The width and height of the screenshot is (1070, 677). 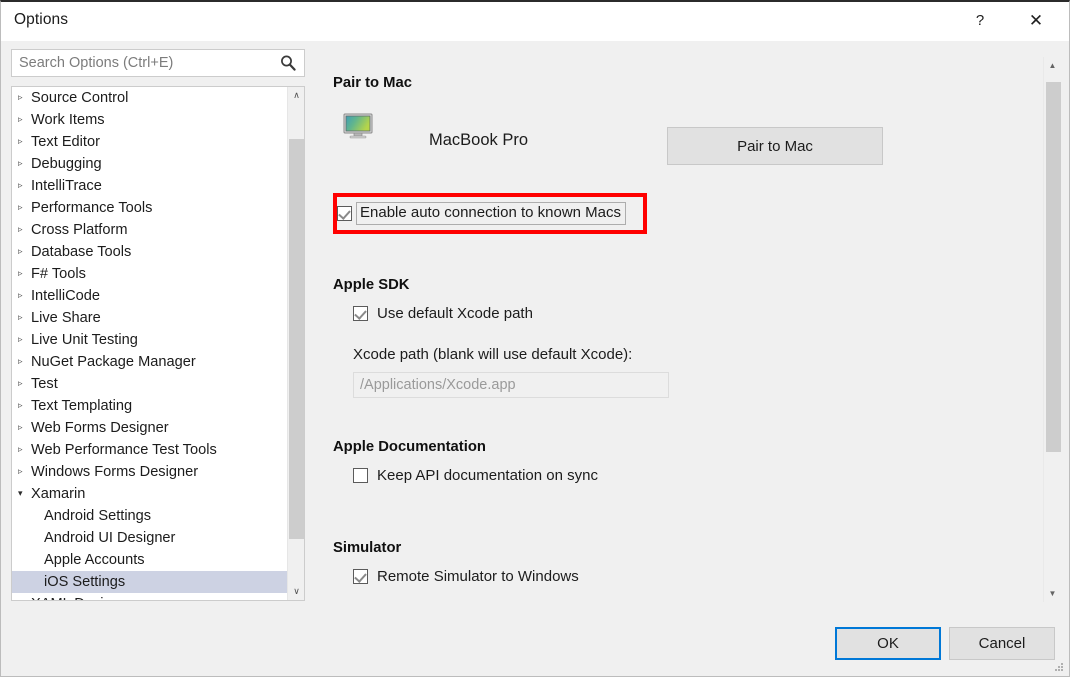 What do you see at coordinates (80, 98) in the screenshot?
I see `tree-item-label: Source Control` at bounding box center [80, 98].